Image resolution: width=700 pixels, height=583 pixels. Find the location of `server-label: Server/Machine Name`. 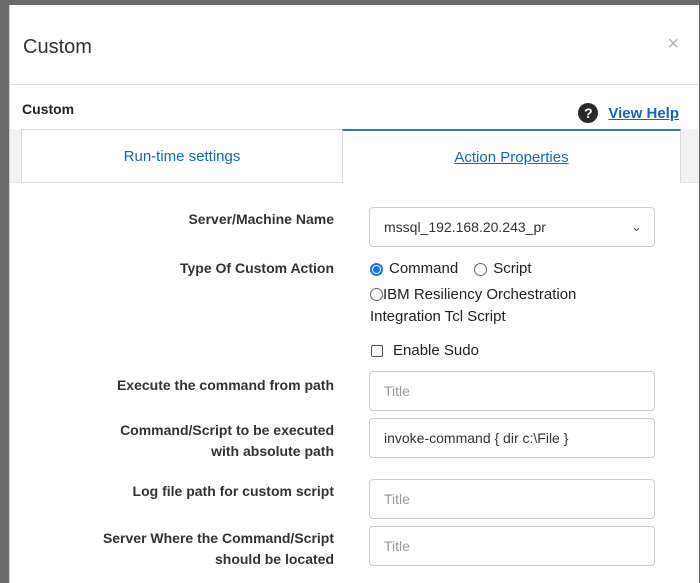

server-label: Server/Machine Name is located at coordinates (261, 219).